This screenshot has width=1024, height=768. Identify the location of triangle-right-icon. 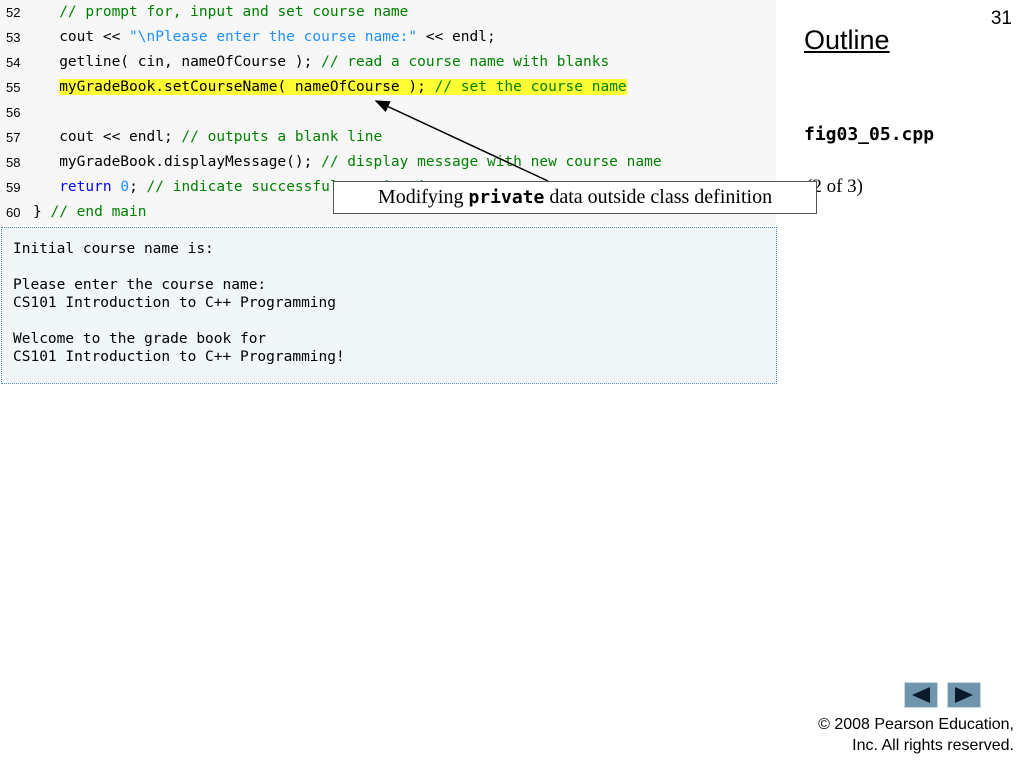
(964, 695).